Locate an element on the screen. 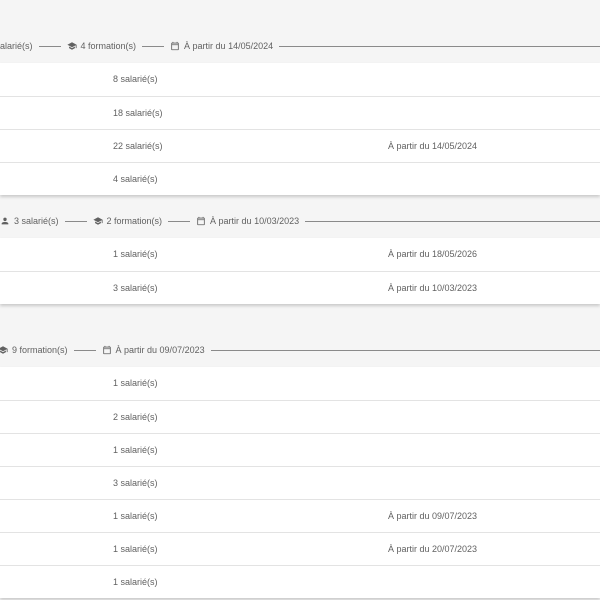 This screenshot has width=600, height=600. person-icon is located at coordinates (5, 221).